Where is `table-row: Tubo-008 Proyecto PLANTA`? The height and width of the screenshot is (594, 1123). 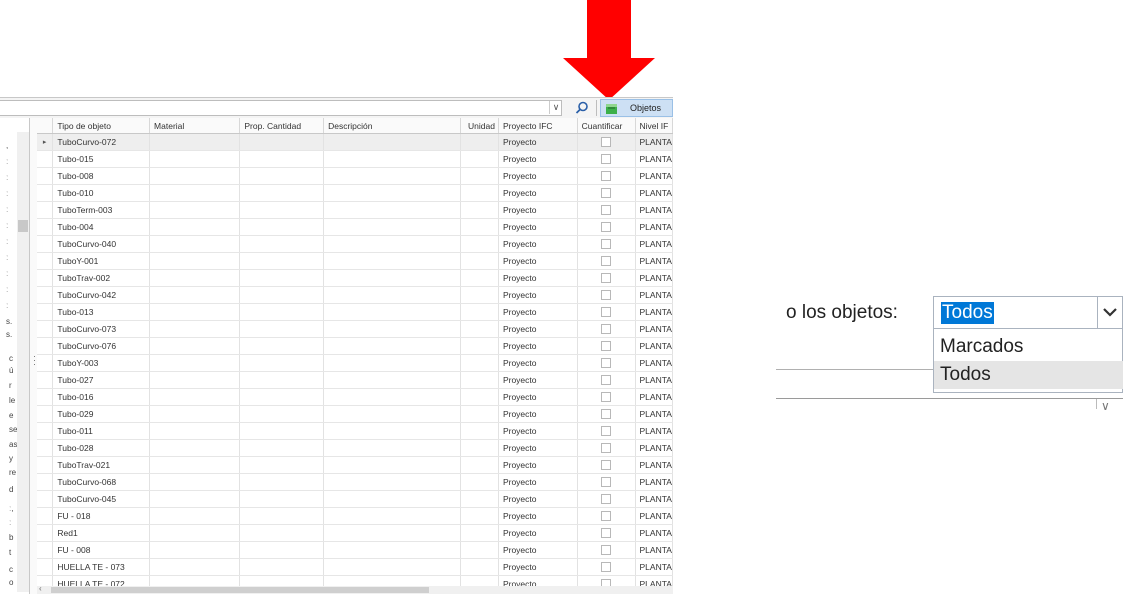 table-row: Tubo-008 Proyecto PLANTA is located at coordinates (355, 176).